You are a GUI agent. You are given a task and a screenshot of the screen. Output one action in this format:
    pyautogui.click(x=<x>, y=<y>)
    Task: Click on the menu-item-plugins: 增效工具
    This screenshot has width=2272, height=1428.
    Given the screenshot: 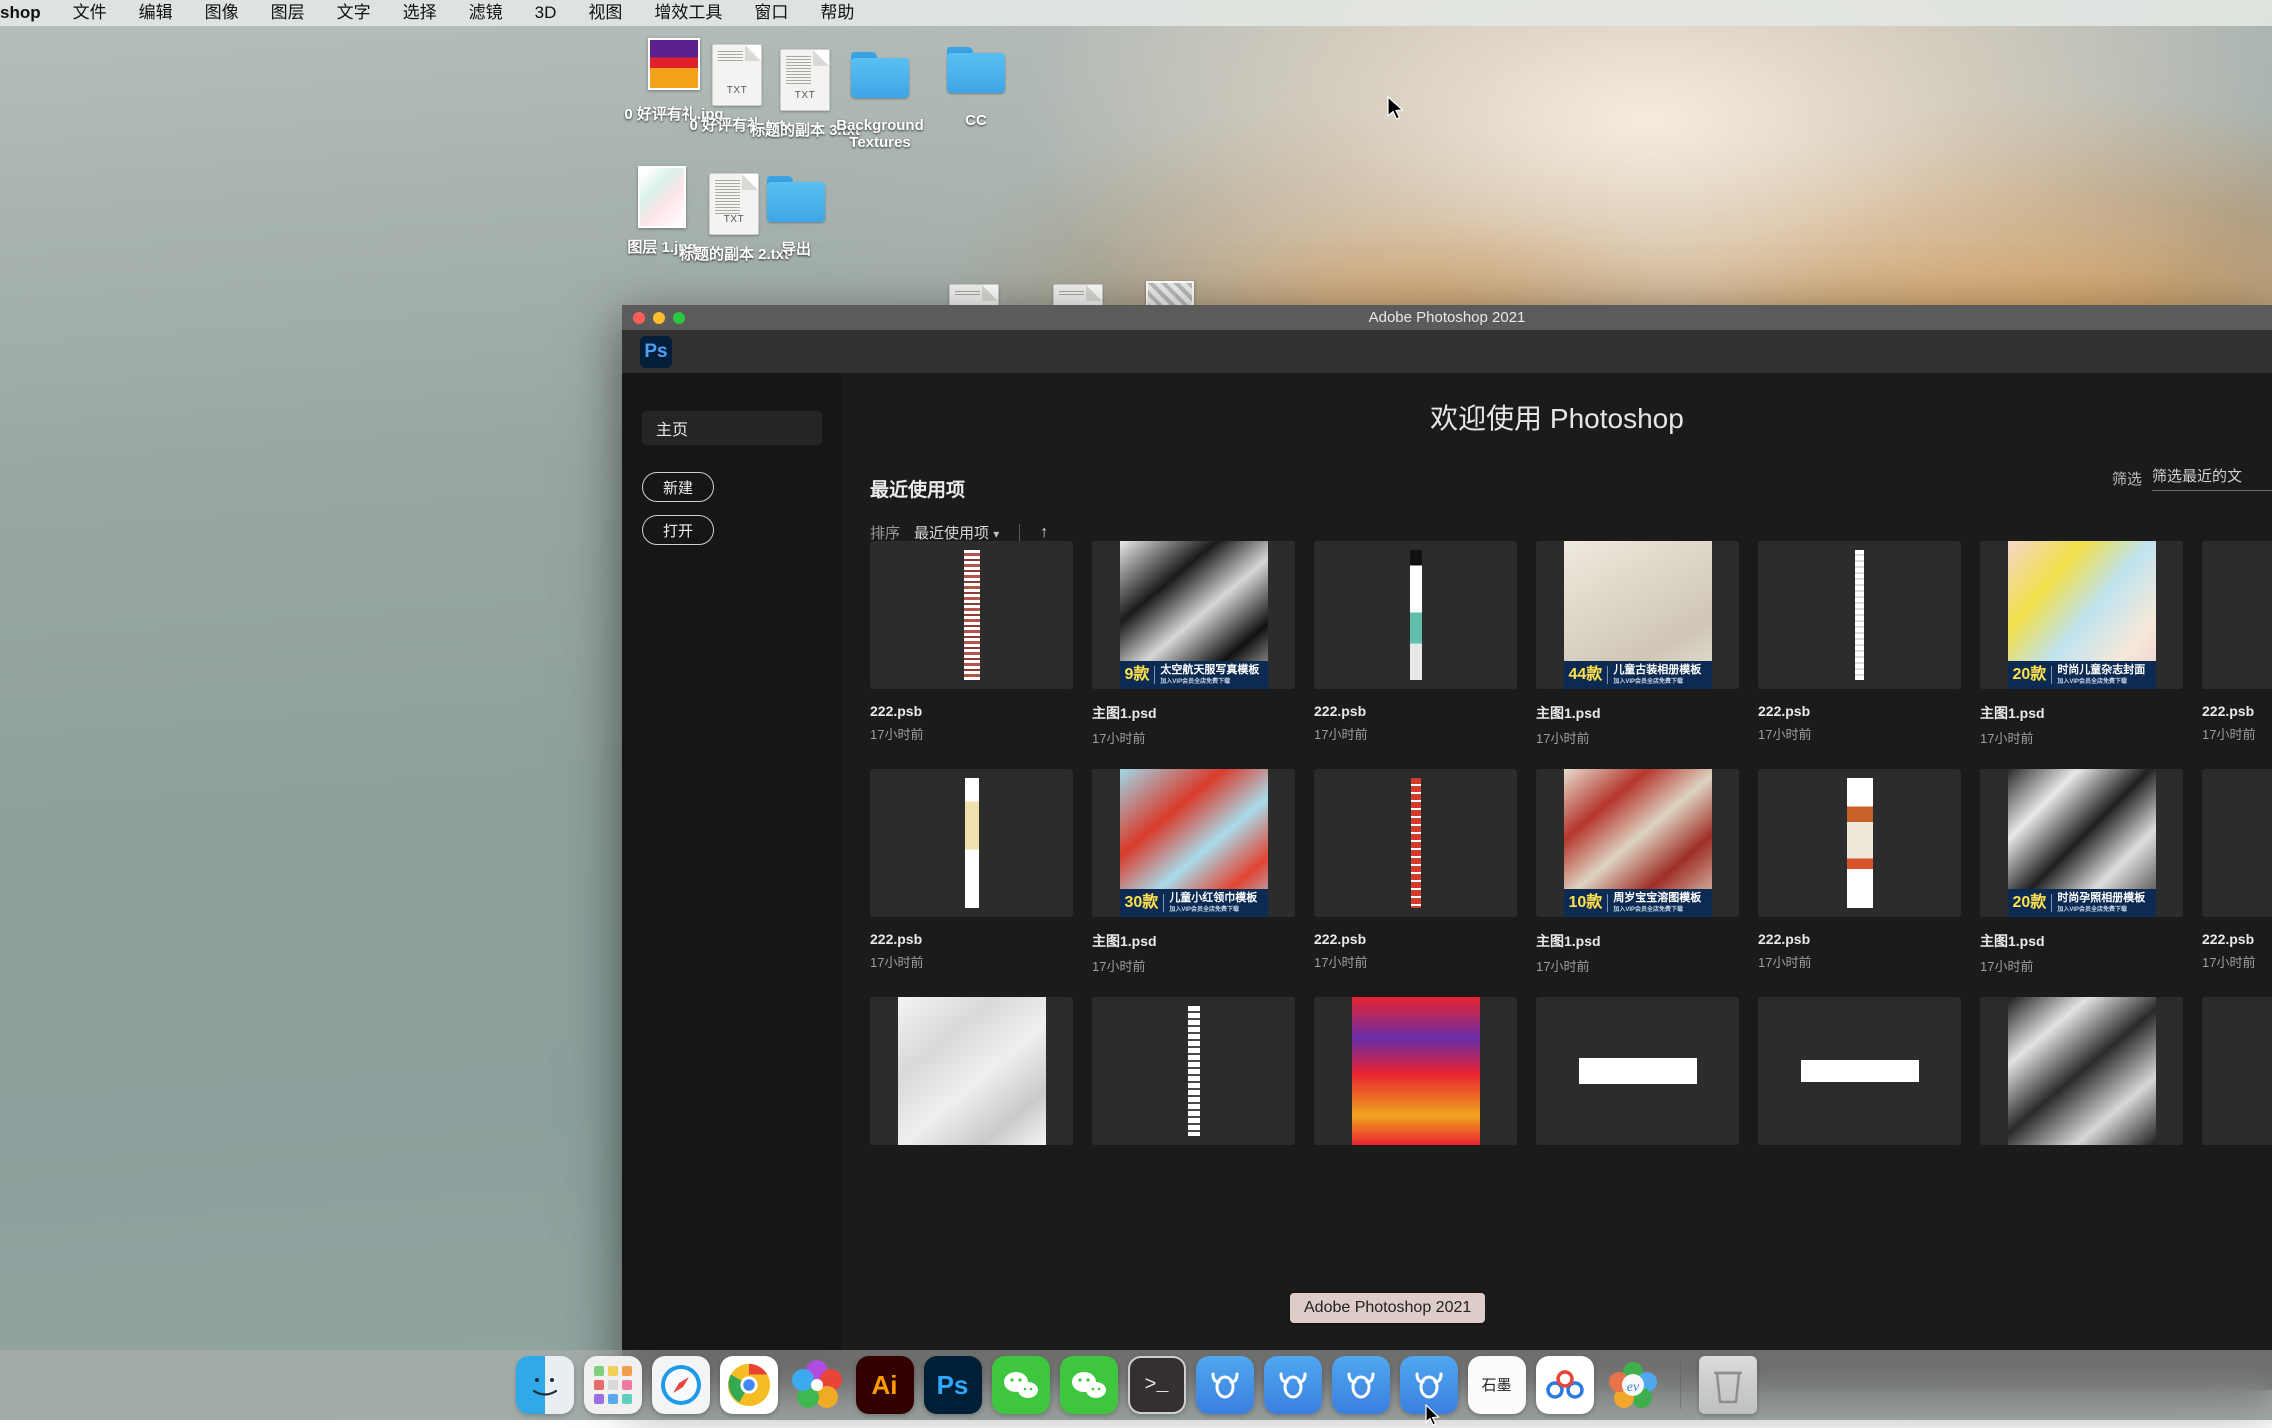 What is the action you would take?
    pyautogui.click(x=688, y=13)
    